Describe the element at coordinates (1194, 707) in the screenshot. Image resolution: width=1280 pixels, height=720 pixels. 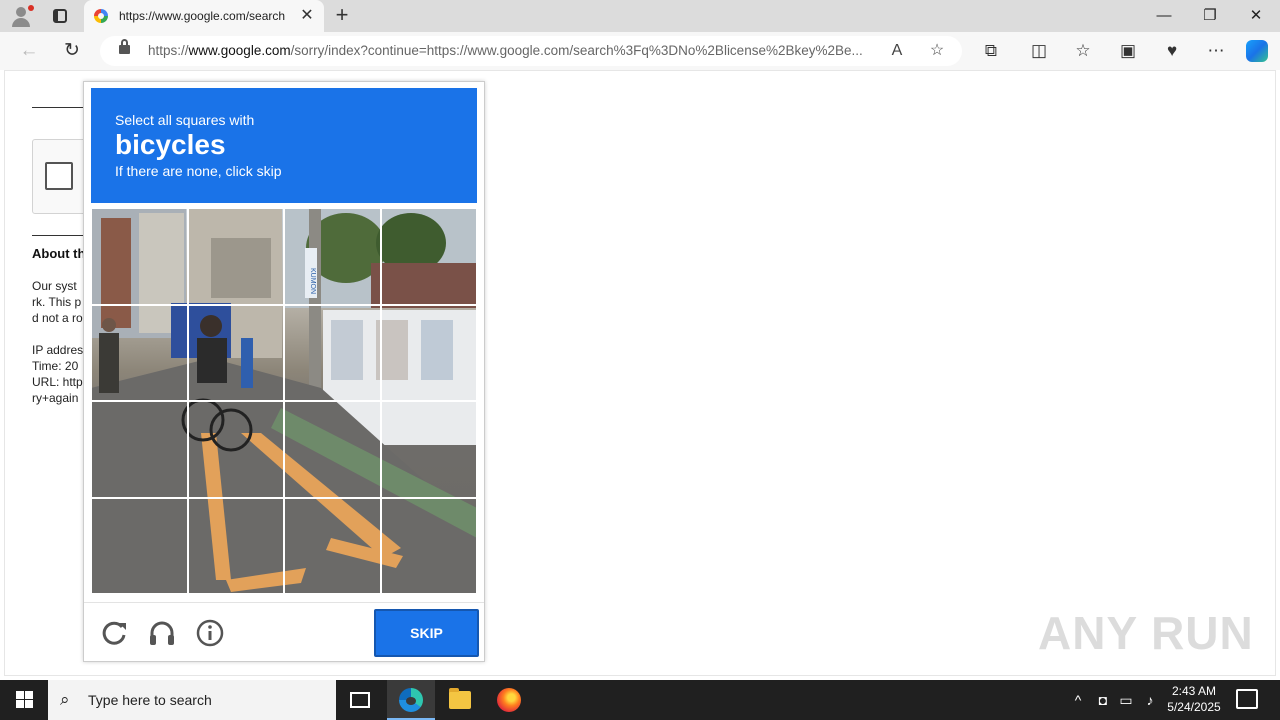
I see `clock-date: 5/24/2025` at that location.